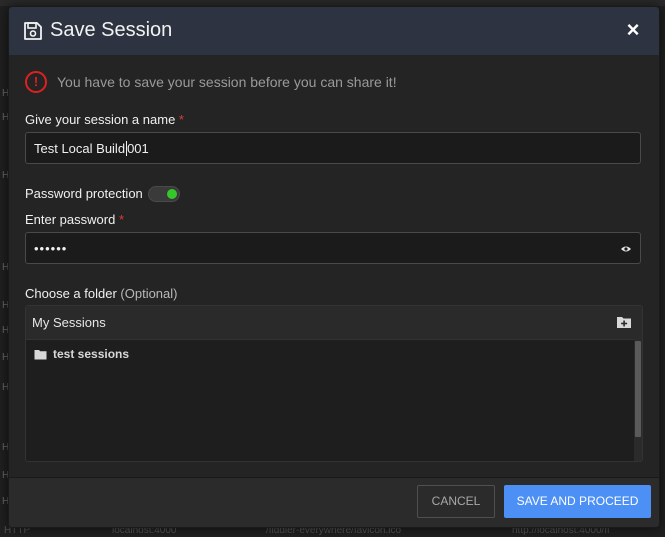 This screenshot has width=665, height=537. I want to click on optional-hint: (Optional), so click(149, 293).